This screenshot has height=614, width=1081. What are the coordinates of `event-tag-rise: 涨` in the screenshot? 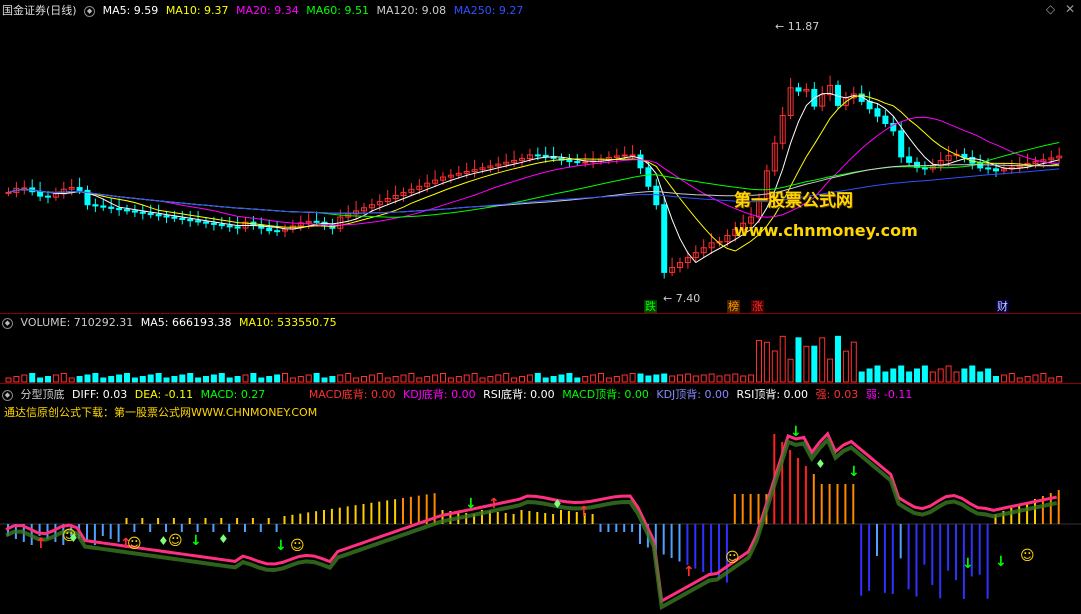 It's located at (757, 306).